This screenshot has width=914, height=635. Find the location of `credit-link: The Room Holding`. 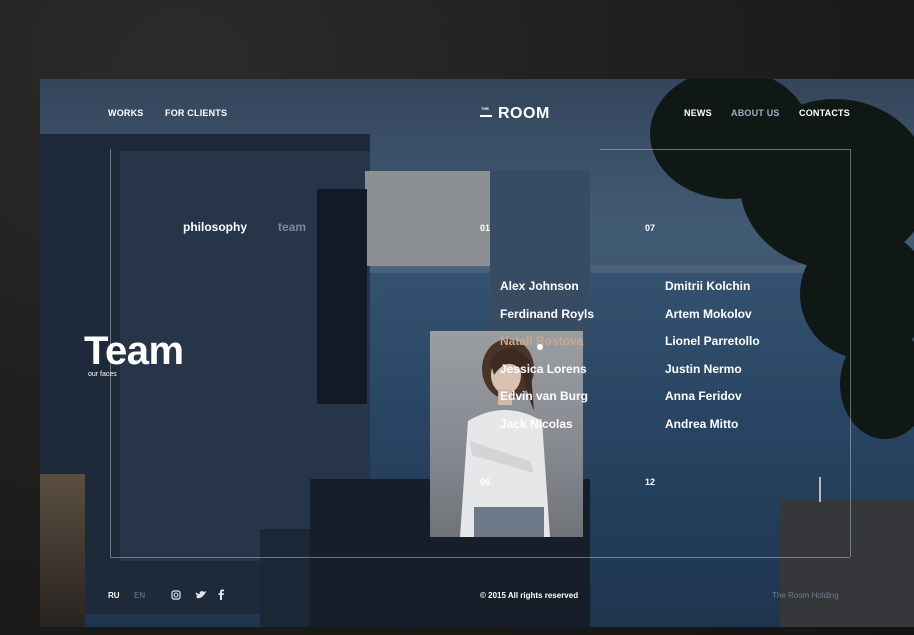

credit-link: The Room Holding is located at coordinates (805, 595).